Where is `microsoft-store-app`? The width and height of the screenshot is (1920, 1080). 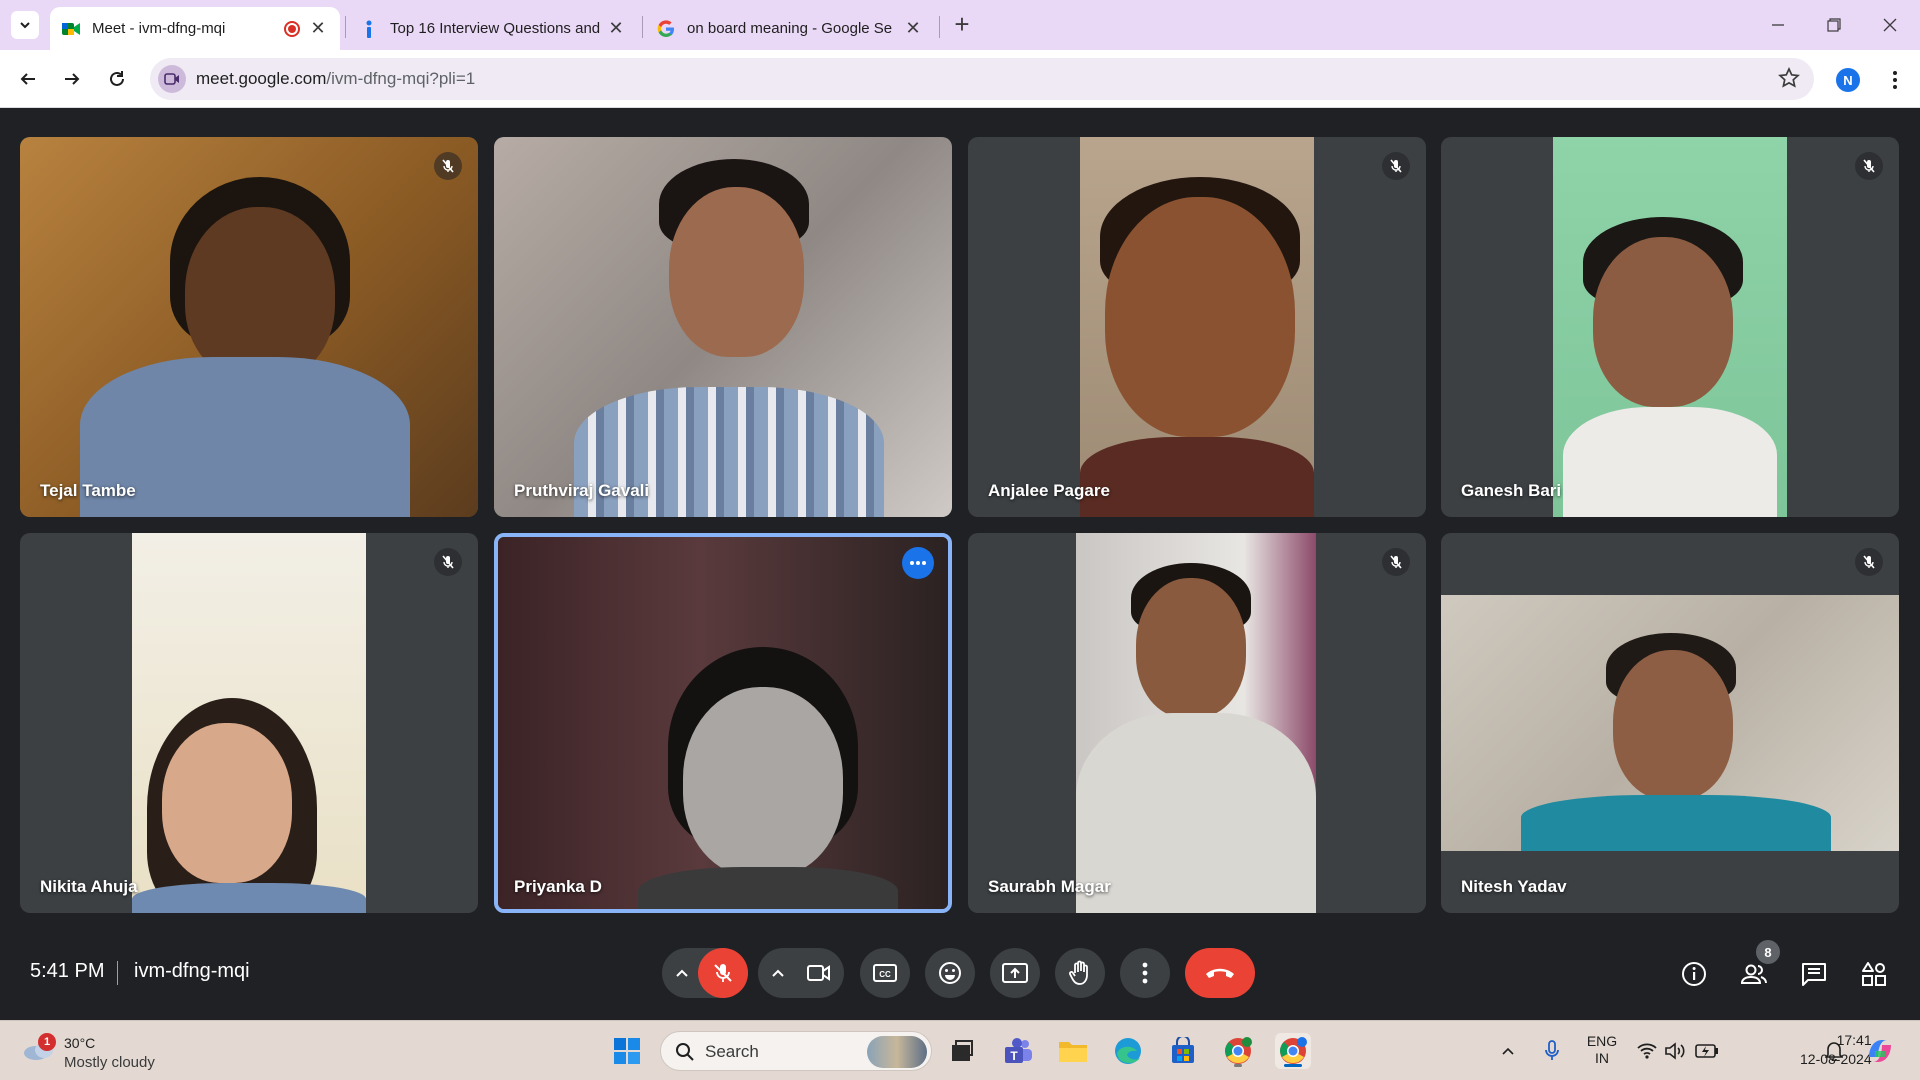 microsoft-store-app is located at coordinates (1183, 1051).